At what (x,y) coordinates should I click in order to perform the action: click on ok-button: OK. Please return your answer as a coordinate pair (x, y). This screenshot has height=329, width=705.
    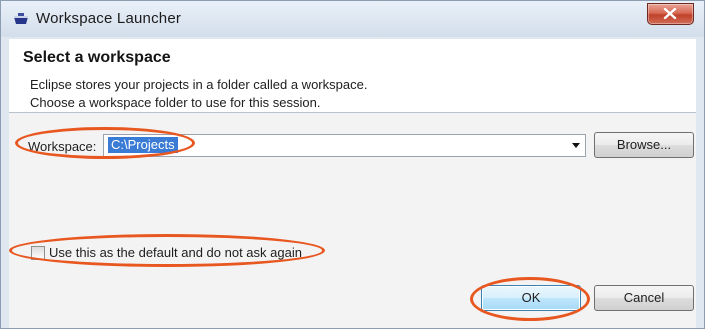
    Looking at the image, I should click on (531, 298).